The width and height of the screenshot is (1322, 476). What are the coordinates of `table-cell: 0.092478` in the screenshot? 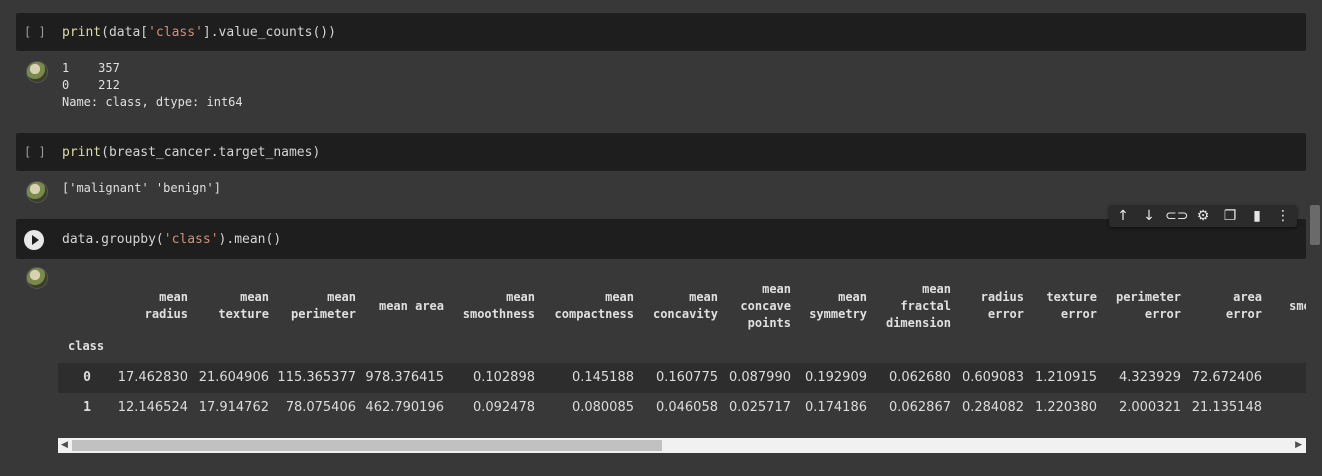 It's located at (503, 407).